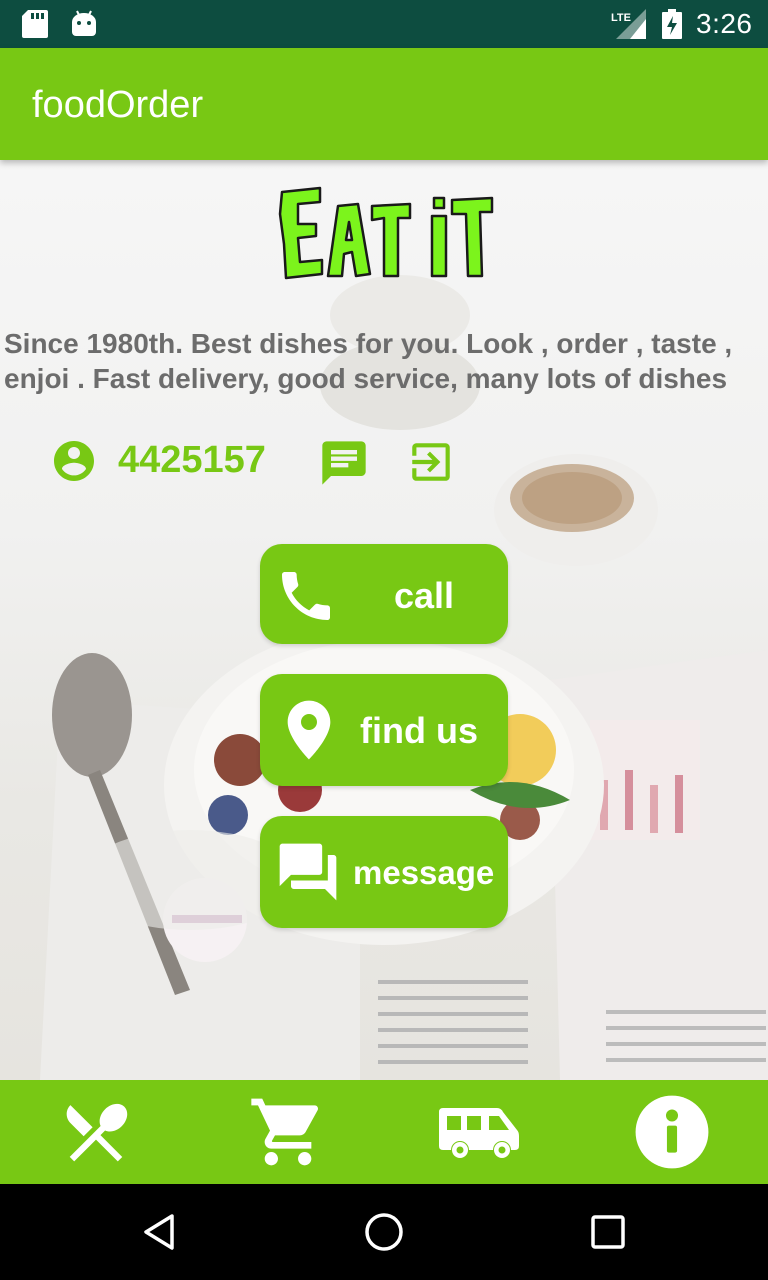 This screenshot has width=768, height=1280. What do you see at coordinates (35, 24) in the screenshot?
I see `sd-card-icon` at bounding box center [35, 24].